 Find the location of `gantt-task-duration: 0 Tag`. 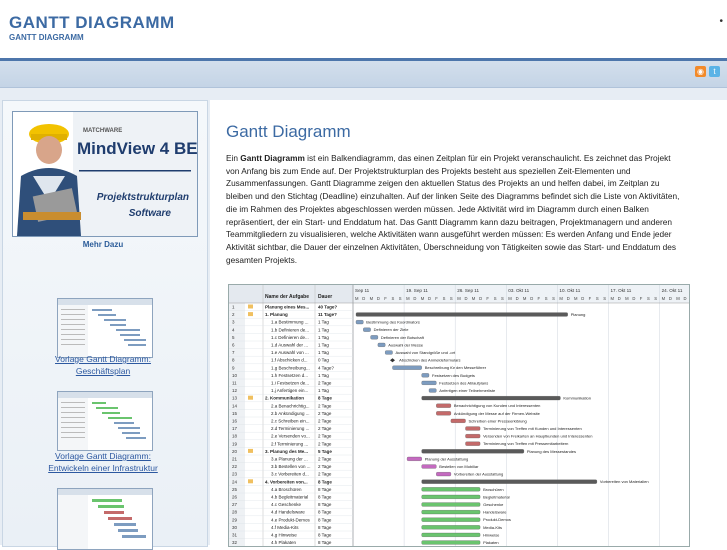

gantt-task-duration: 0 Tag is located at coordinates (323, 360).